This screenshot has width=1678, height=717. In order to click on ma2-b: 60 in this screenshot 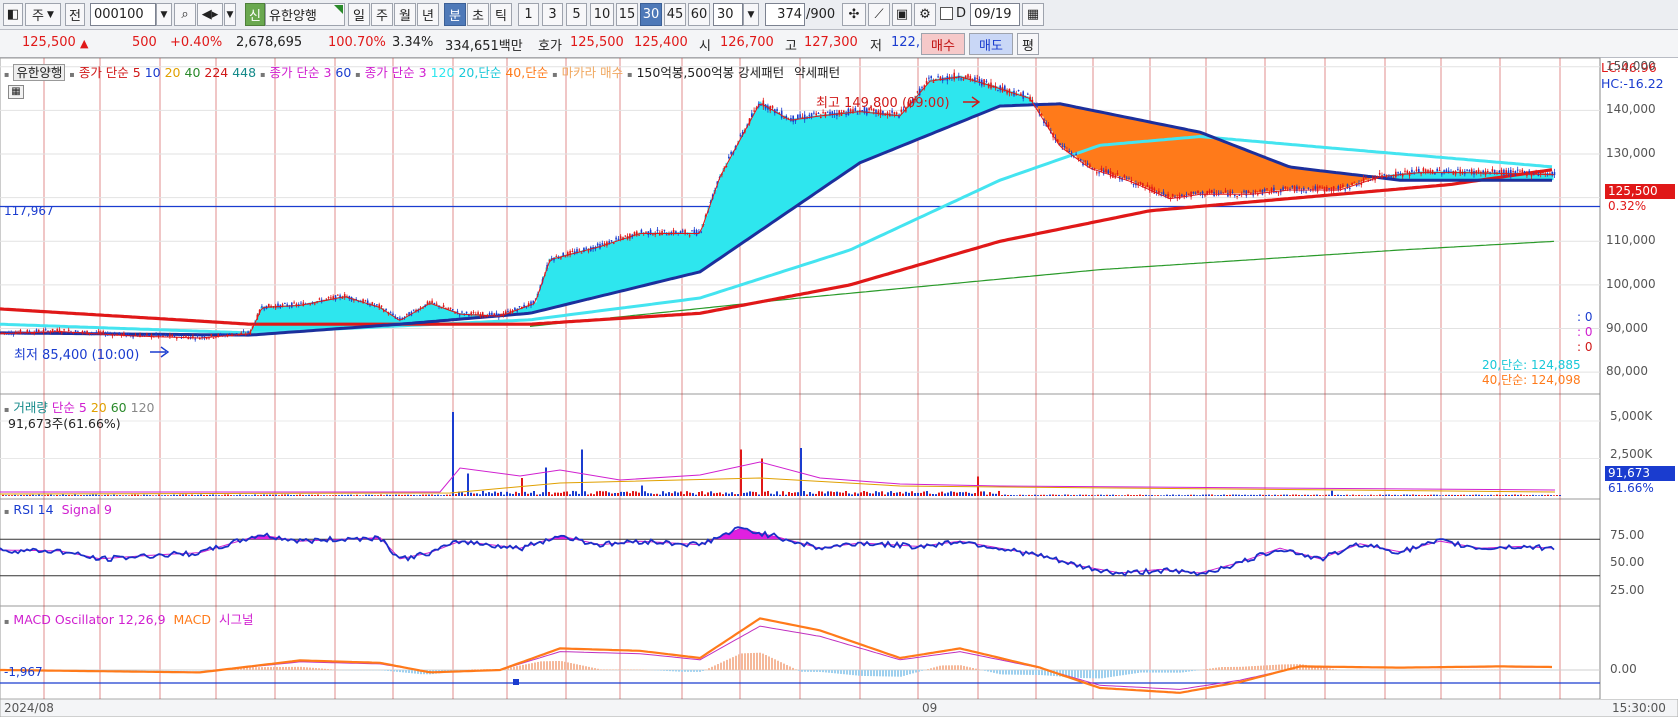, I will do `click(343, 72)`.